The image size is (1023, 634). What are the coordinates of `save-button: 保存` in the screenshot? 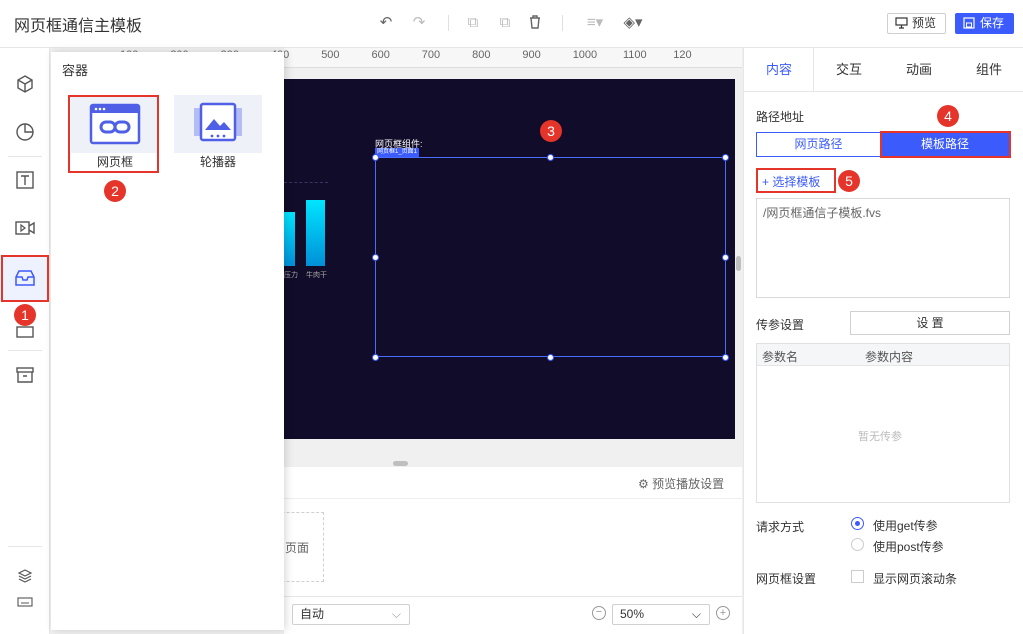 It's located at (984, 23).